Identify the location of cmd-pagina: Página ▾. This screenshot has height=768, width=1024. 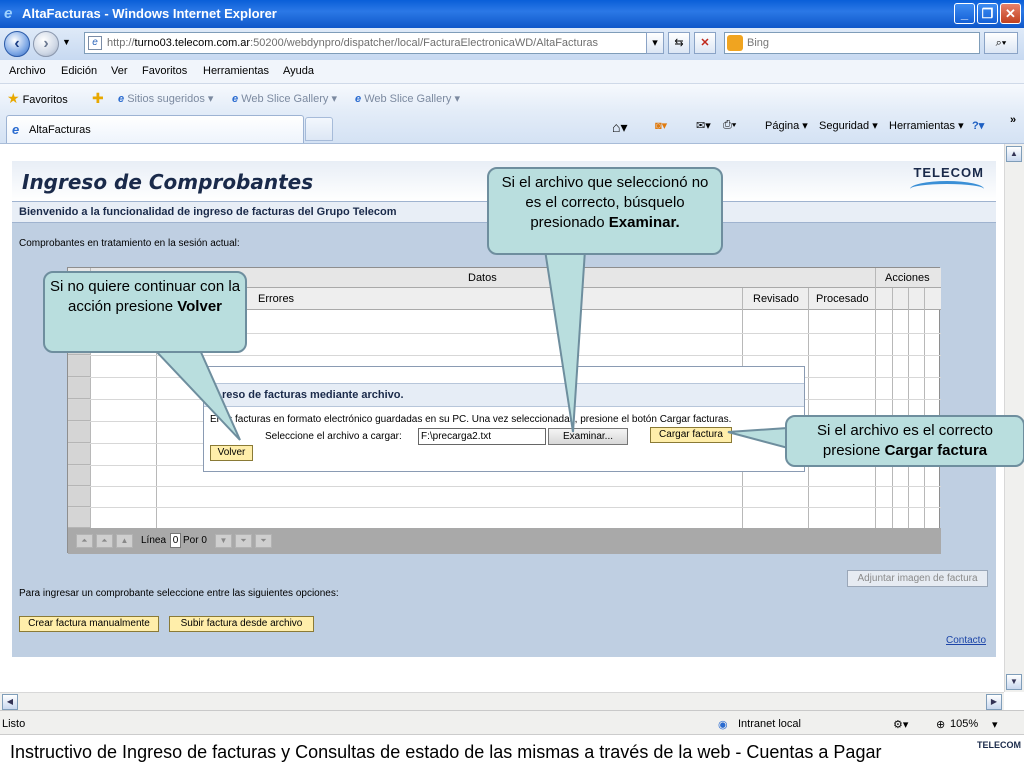
(786, 125).